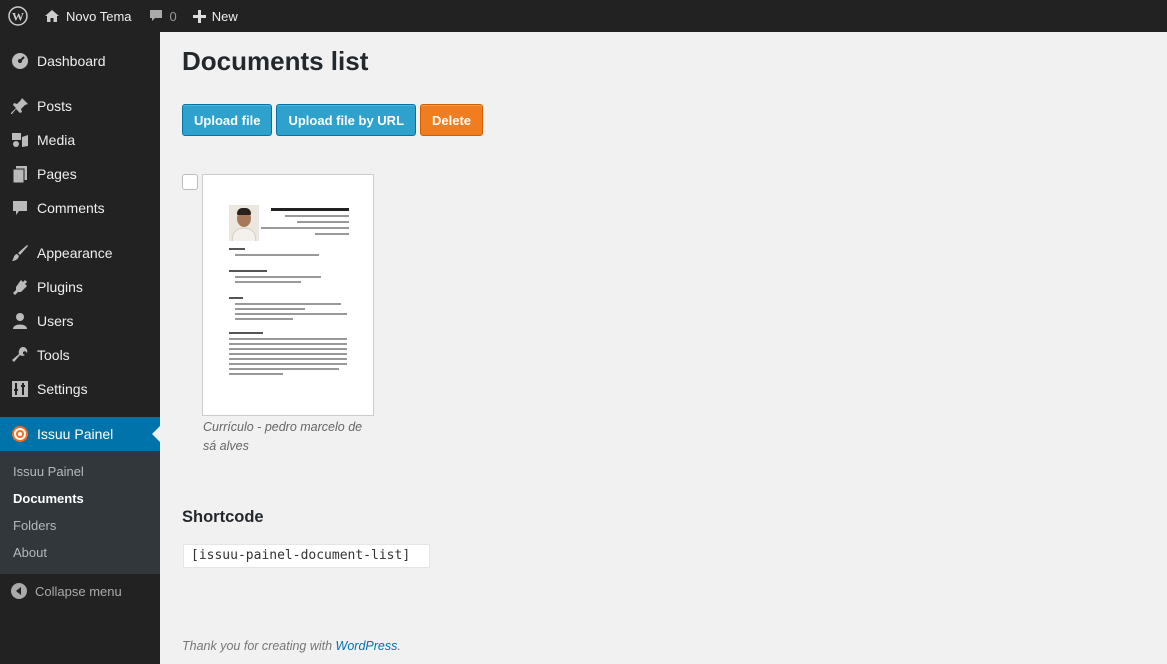 This screenshot has width=1167, height=664. I want to click on new-label: New, so click(224, 16).